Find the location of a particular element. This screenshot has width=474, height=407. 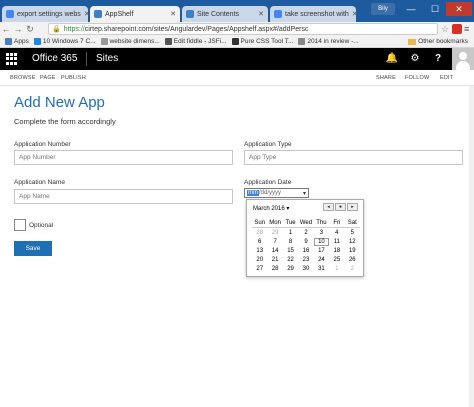

page-subtitle: Complete the form accordingly is located at coordinates (65, 121).